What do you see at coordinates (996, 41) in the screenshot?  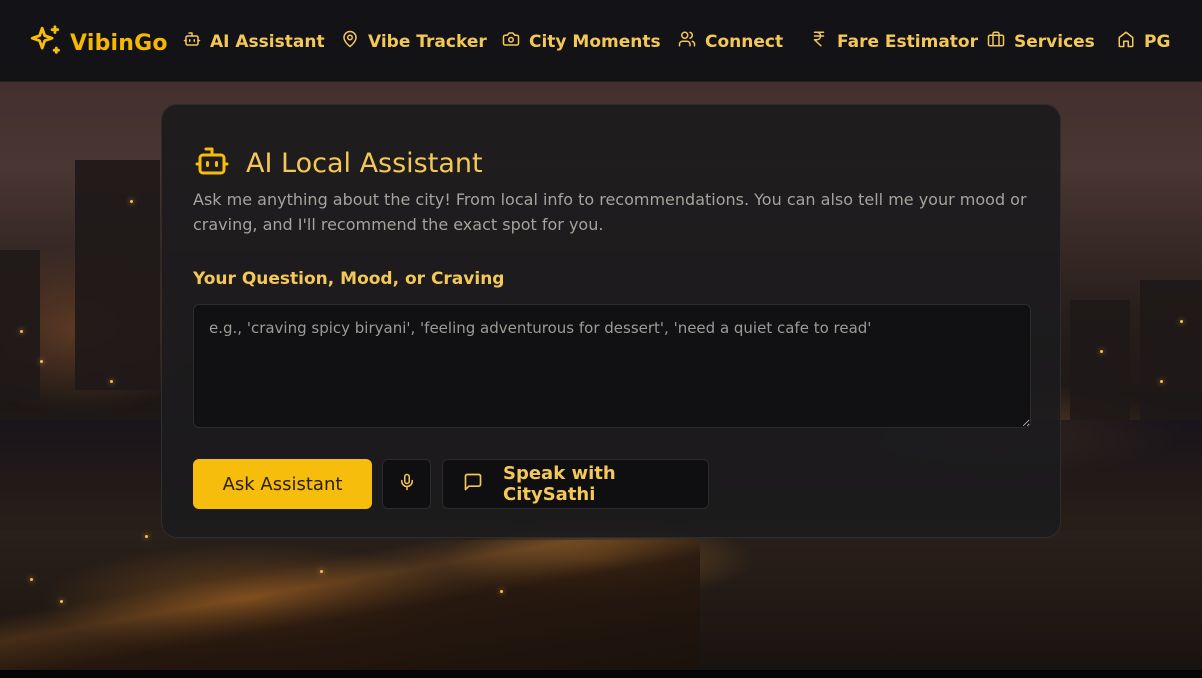 I see `briefcase-icon` at bounding box center [996, 41].